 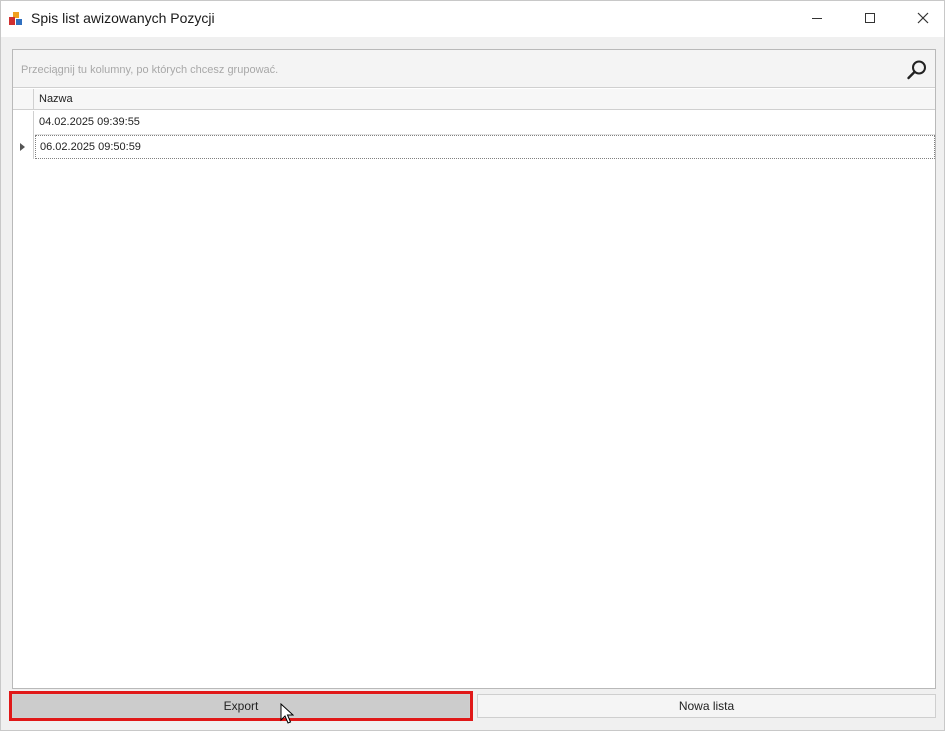 What do you see at coordinates (15, 18) in the screenshot?
I see `app-icon` at bounding box center [15, 18].